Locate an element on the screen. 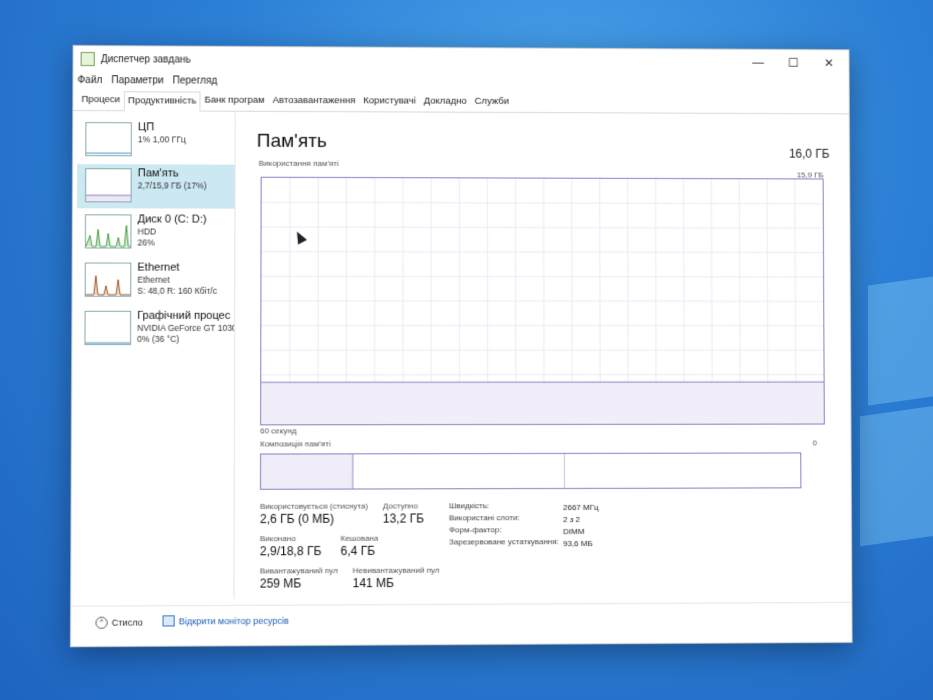 The height and width of the screenshot is (700, 933). tab-startup: Автозавантаження is located at coordinates (314, 101).